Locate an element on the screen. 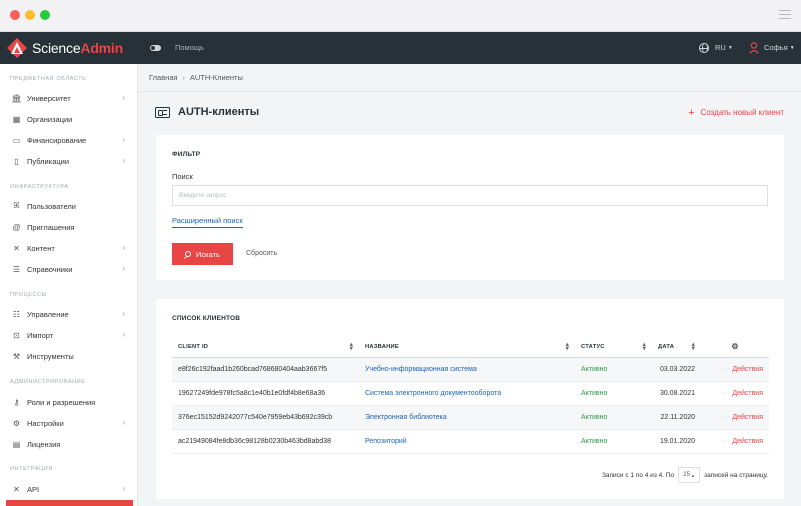  sidebar-item-label: Университет is located at coordinates (49, 98).